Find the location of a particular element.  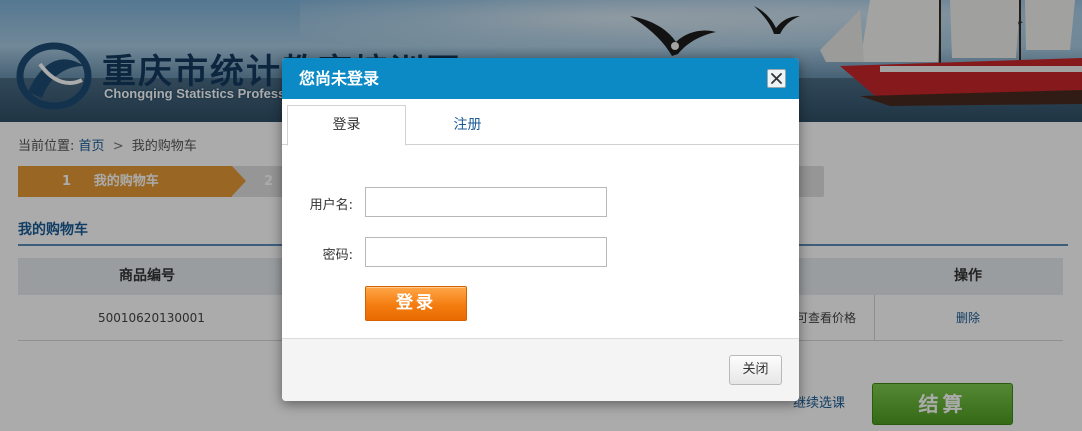

dialog-tabs: 登录 注册 is located at coordinates (540, 122).